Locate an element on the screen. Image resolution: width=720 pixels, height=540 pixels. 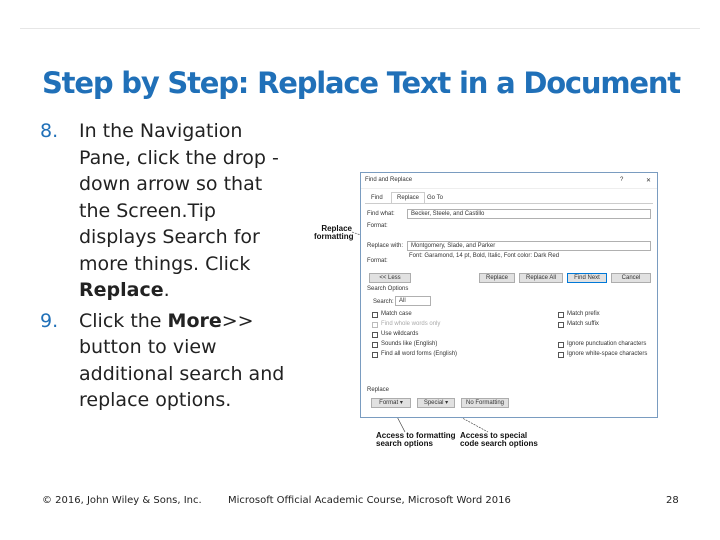
replace-label: Replace with: is located at coordinates (385, 246).